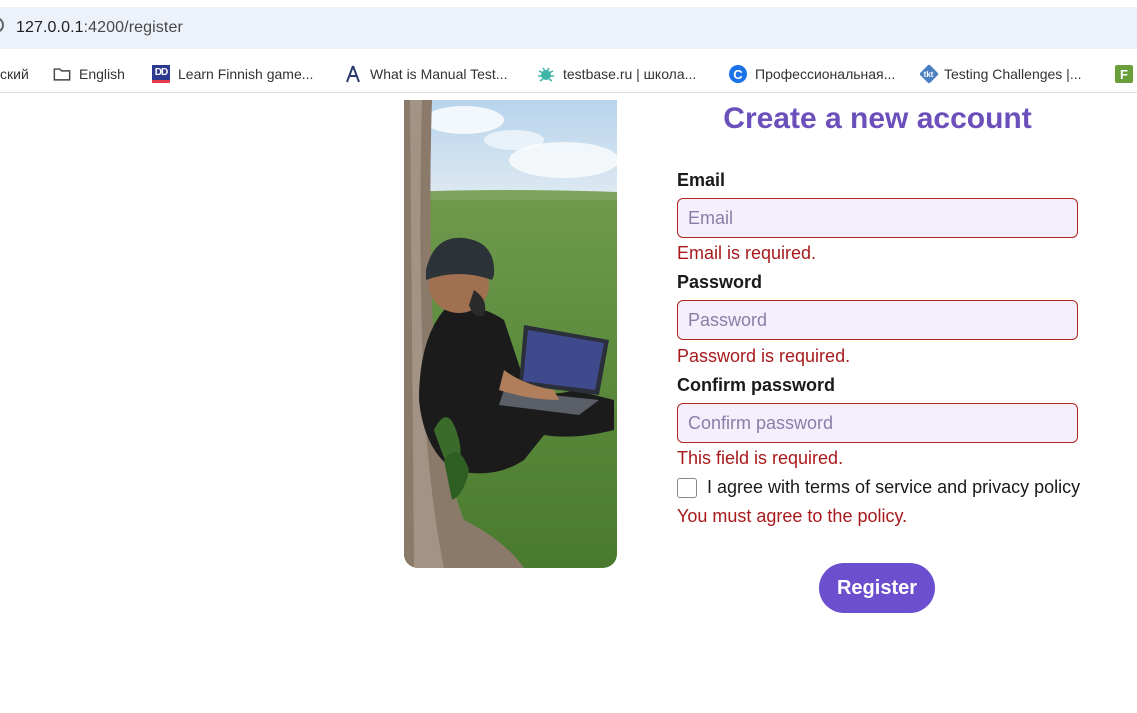  I want to click on bug-icon, so click(546, 74).